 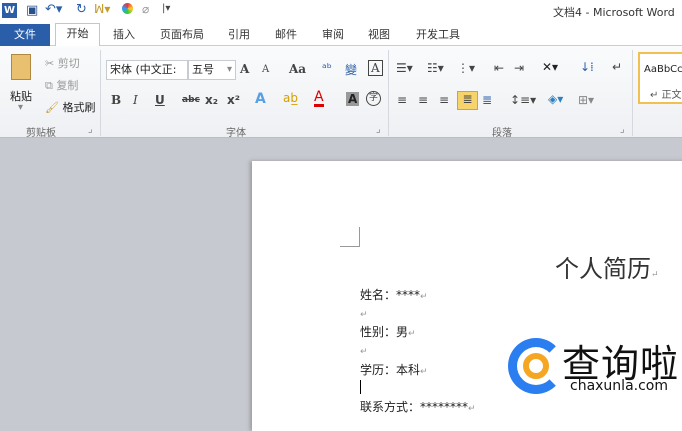 I want to click on font-size-select: 五号 ▾, so click(x=212, y=70).